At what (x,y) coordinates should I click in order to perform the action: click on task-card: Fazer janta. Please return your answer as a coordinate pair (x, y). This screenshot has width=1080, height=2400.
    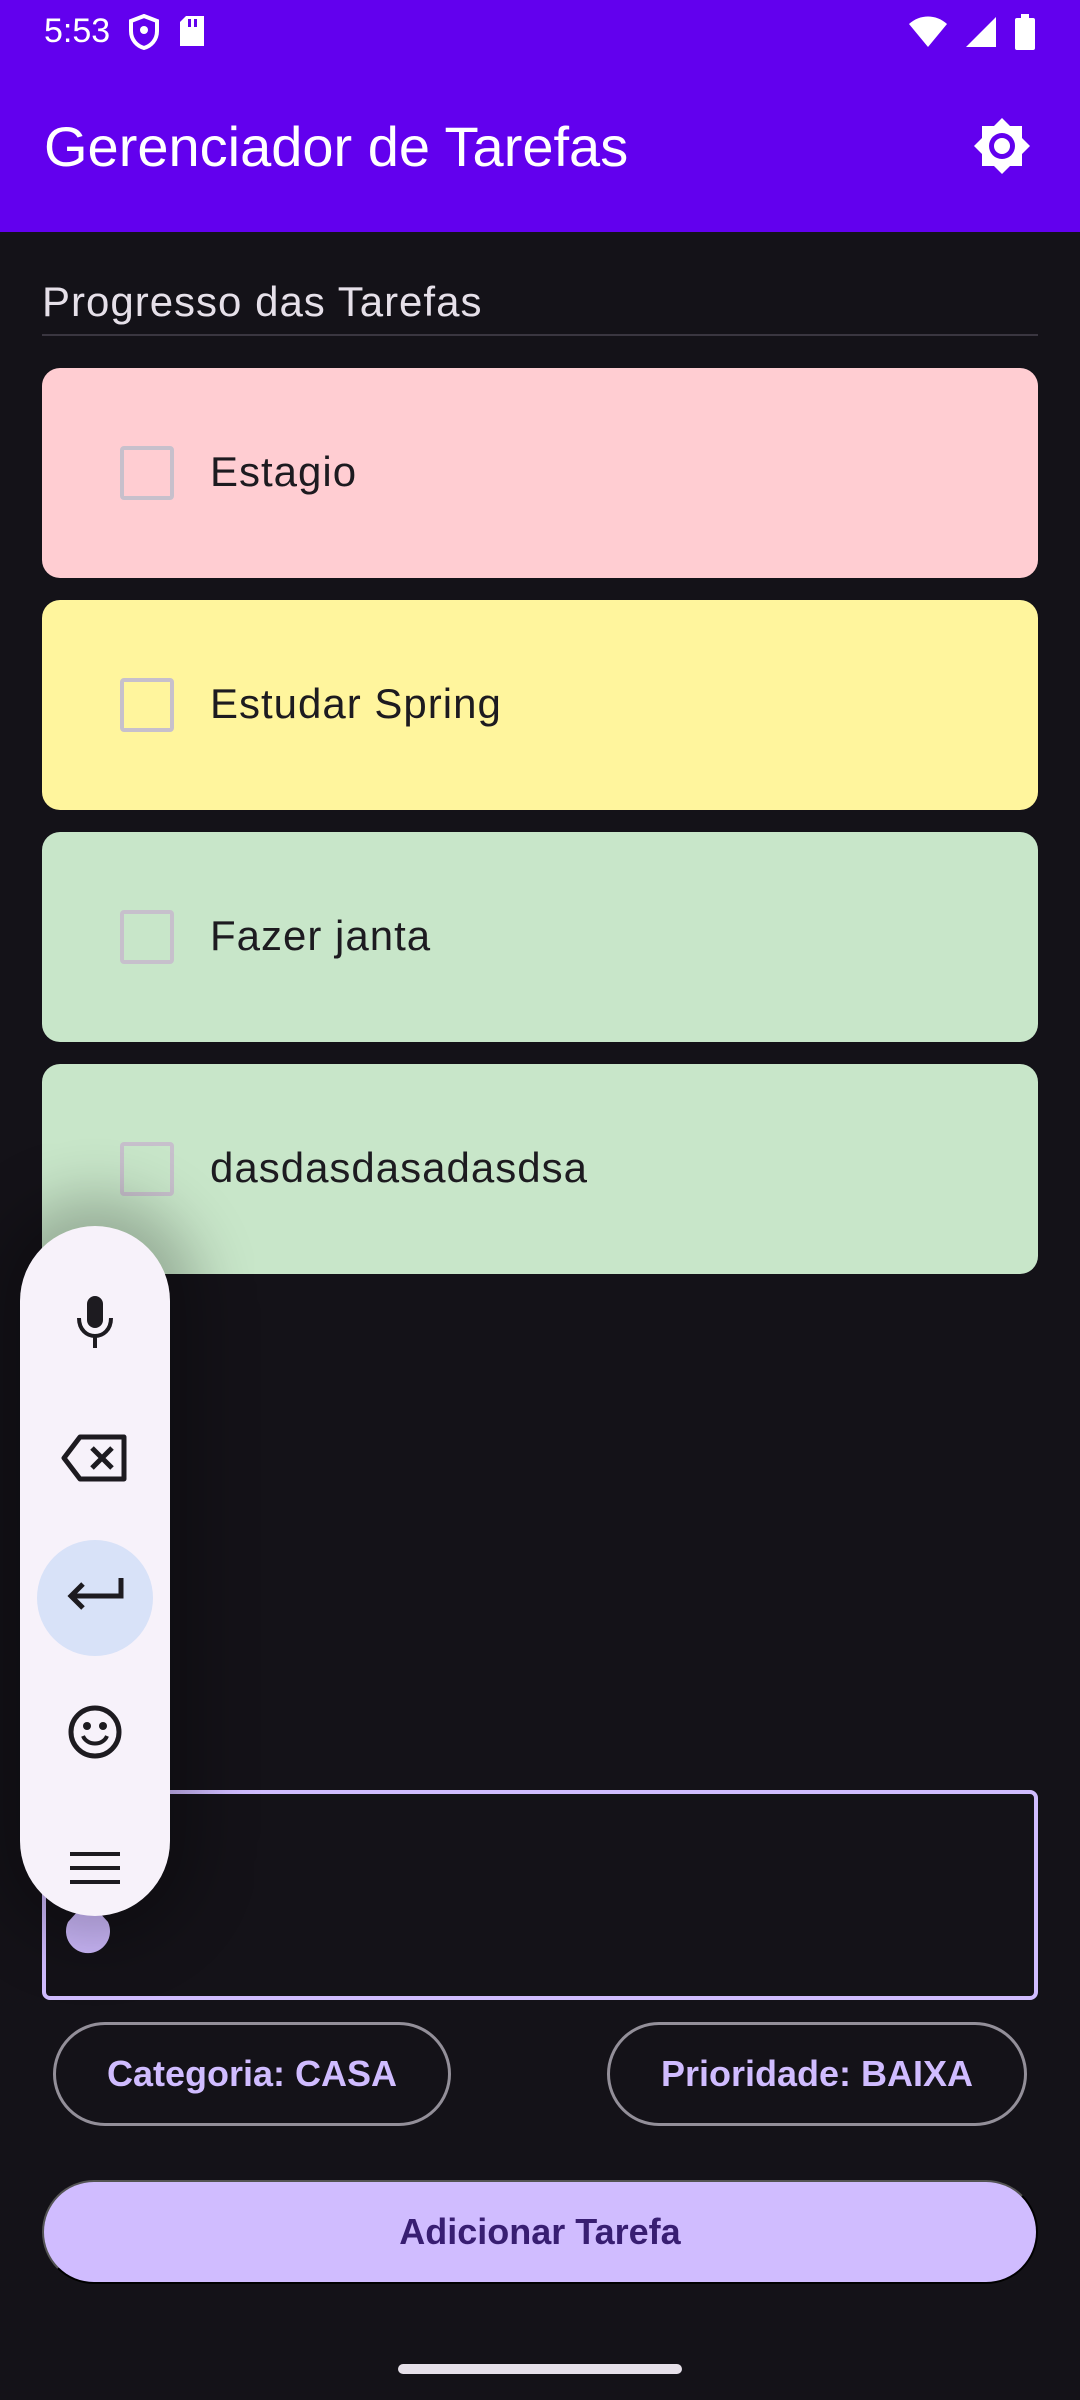
    Looking at the image, I should click on (540, 937).